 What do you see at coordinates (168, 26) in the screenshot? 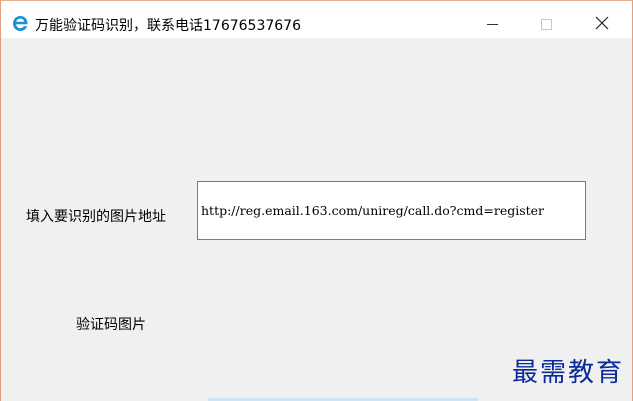
I see `window-title: 万能验证码识别，联系电话17676537676` at bounding box center [168, 26].